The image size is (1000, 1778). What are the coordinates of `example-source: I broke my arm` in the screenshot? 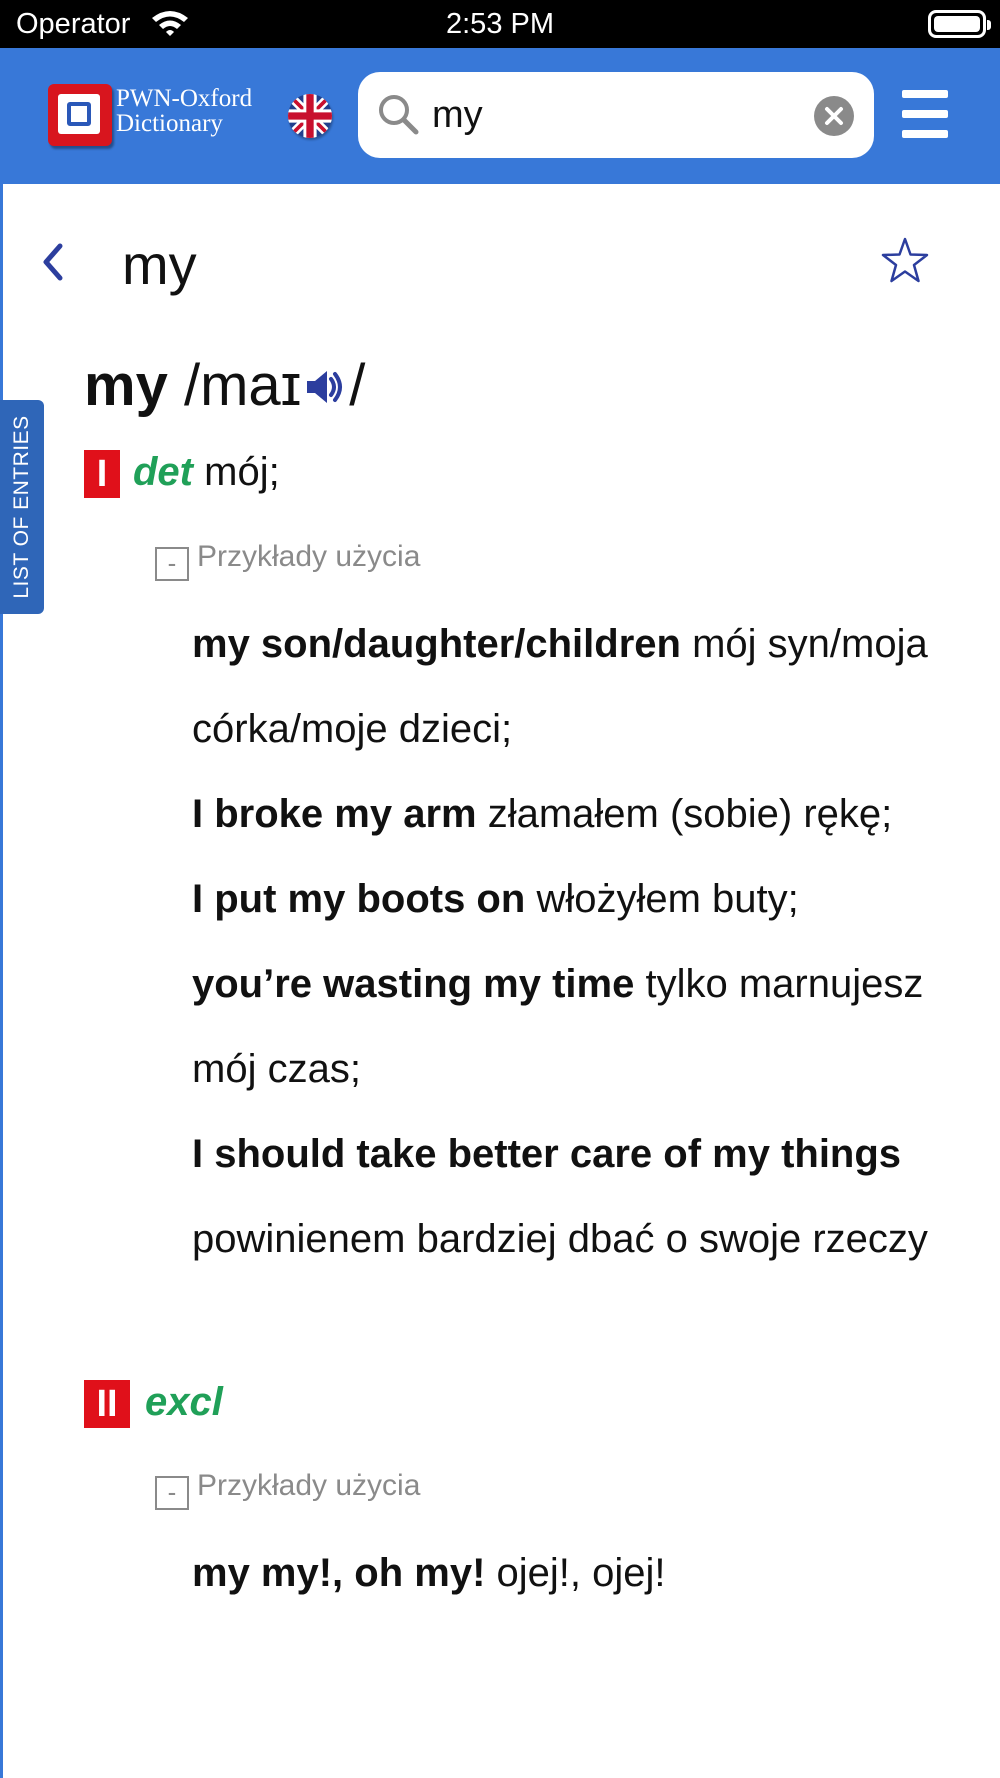 It's located at (334, 814).